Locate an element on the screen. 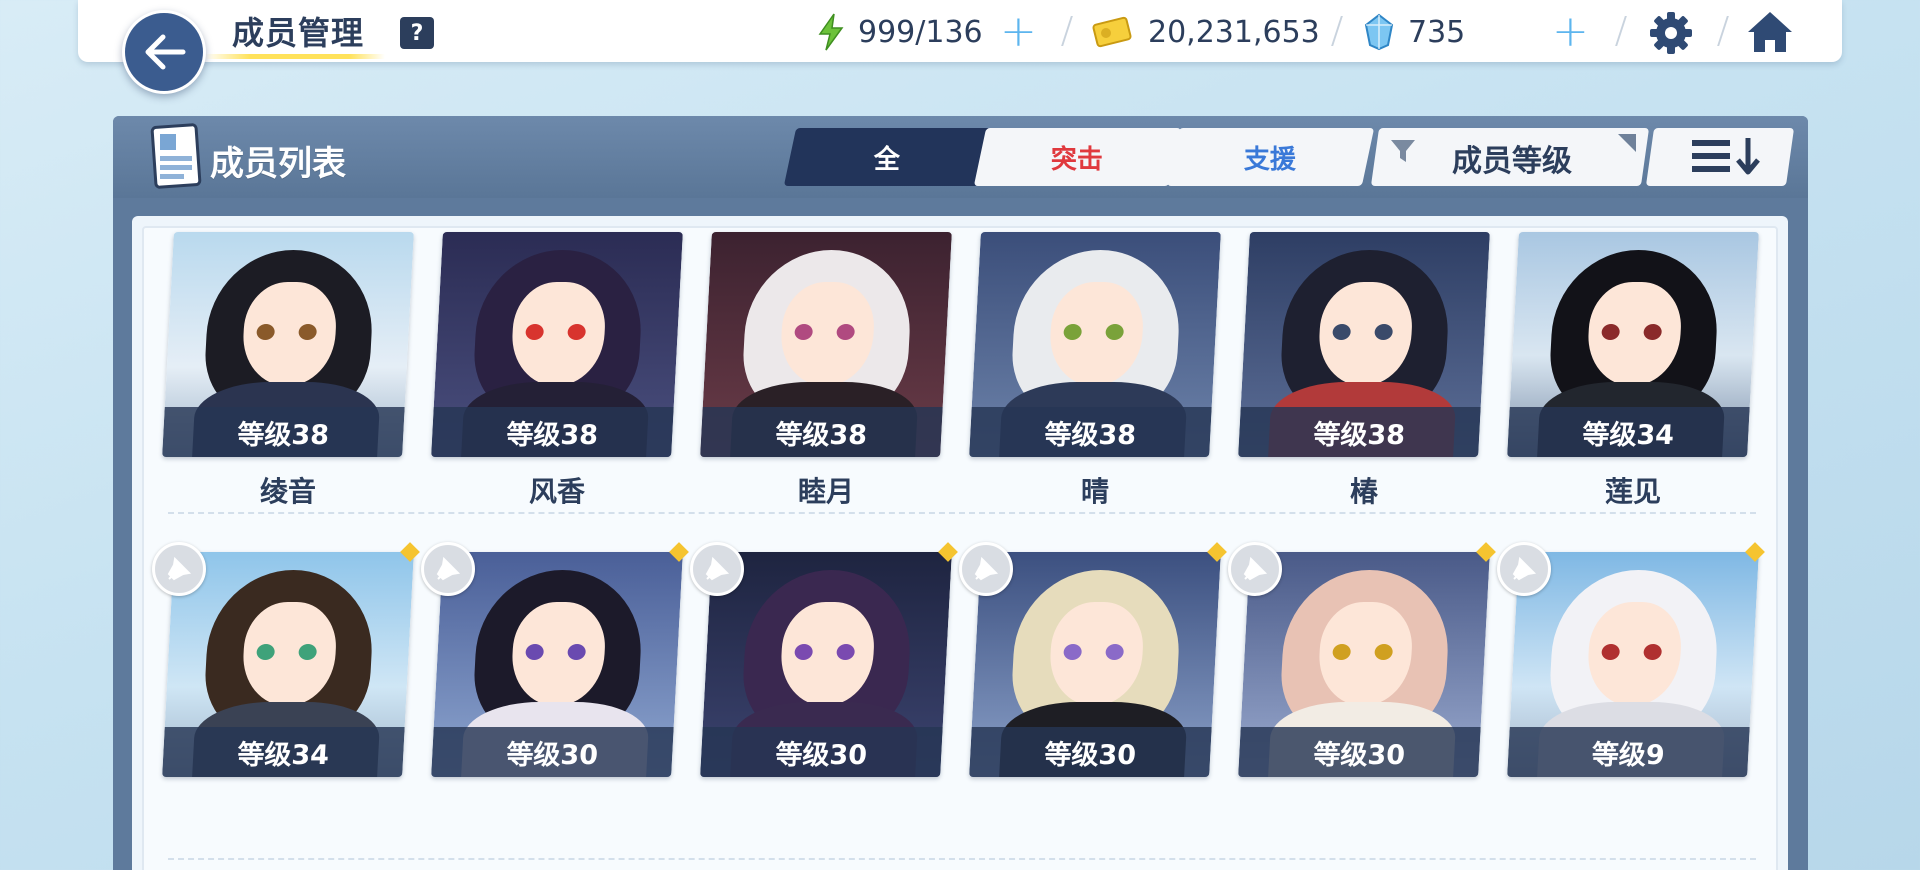 The height and width of the screenshot is (870, 1920). arrow-left-icon is located at coordinates (165, 52).